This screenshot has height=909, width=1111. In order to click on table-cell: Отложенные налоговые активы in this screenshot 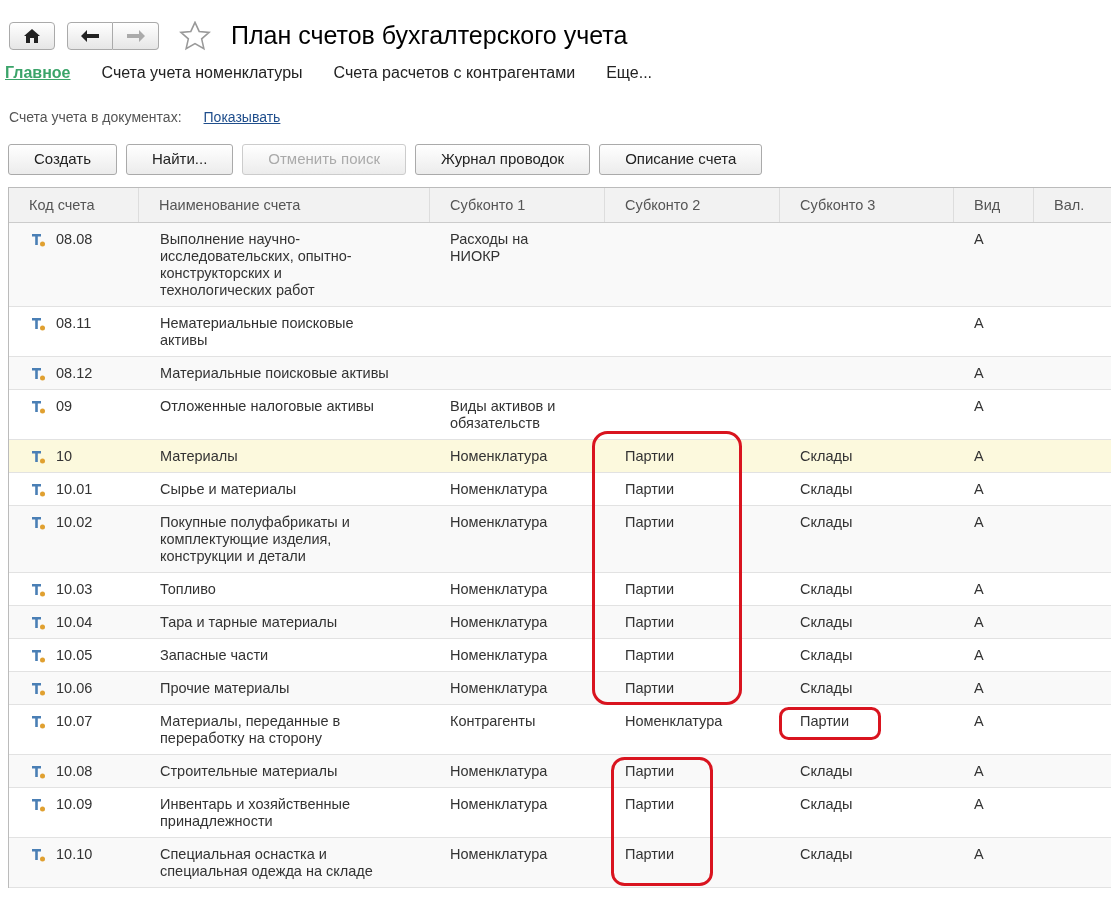, I will do `click(267, 406)`.